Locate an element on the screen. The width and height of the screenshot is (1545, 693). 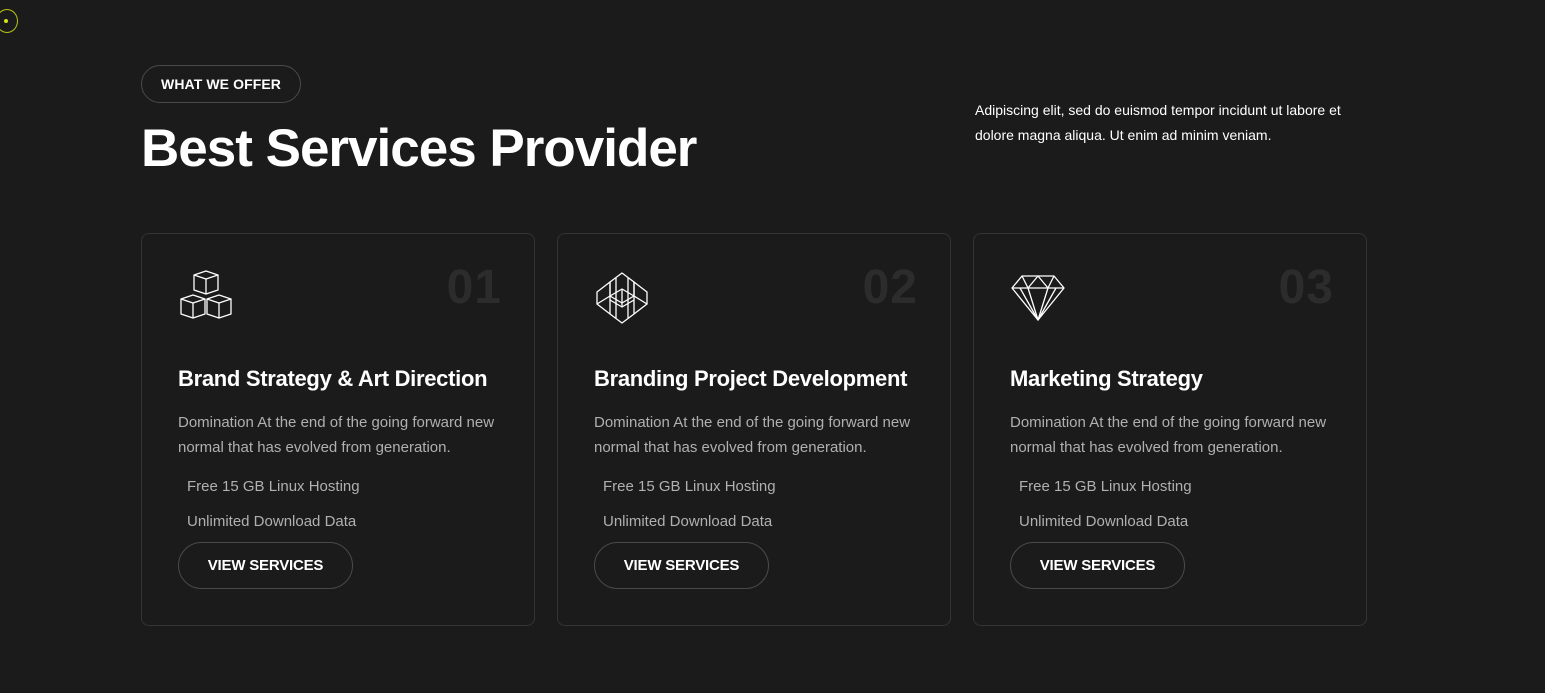
card-number: 03 is located at coordinates (1306, 287).